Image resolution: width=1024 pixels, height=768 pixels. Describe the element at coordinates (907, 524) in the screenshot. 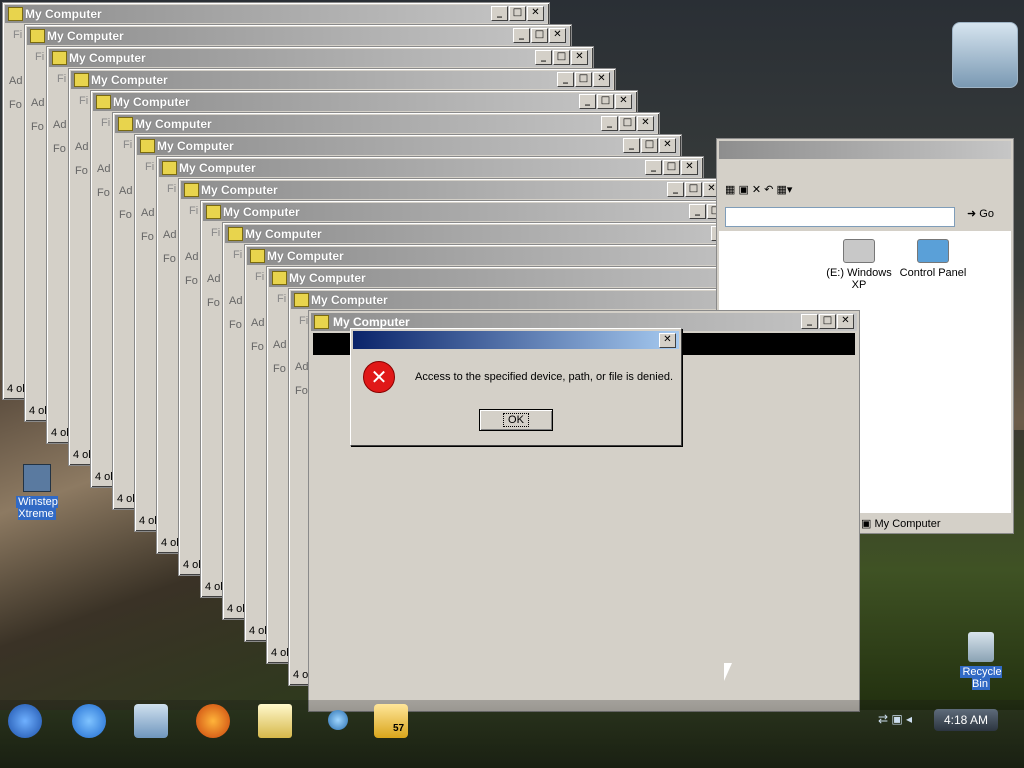

I see `status-text: My Computer` at that location.